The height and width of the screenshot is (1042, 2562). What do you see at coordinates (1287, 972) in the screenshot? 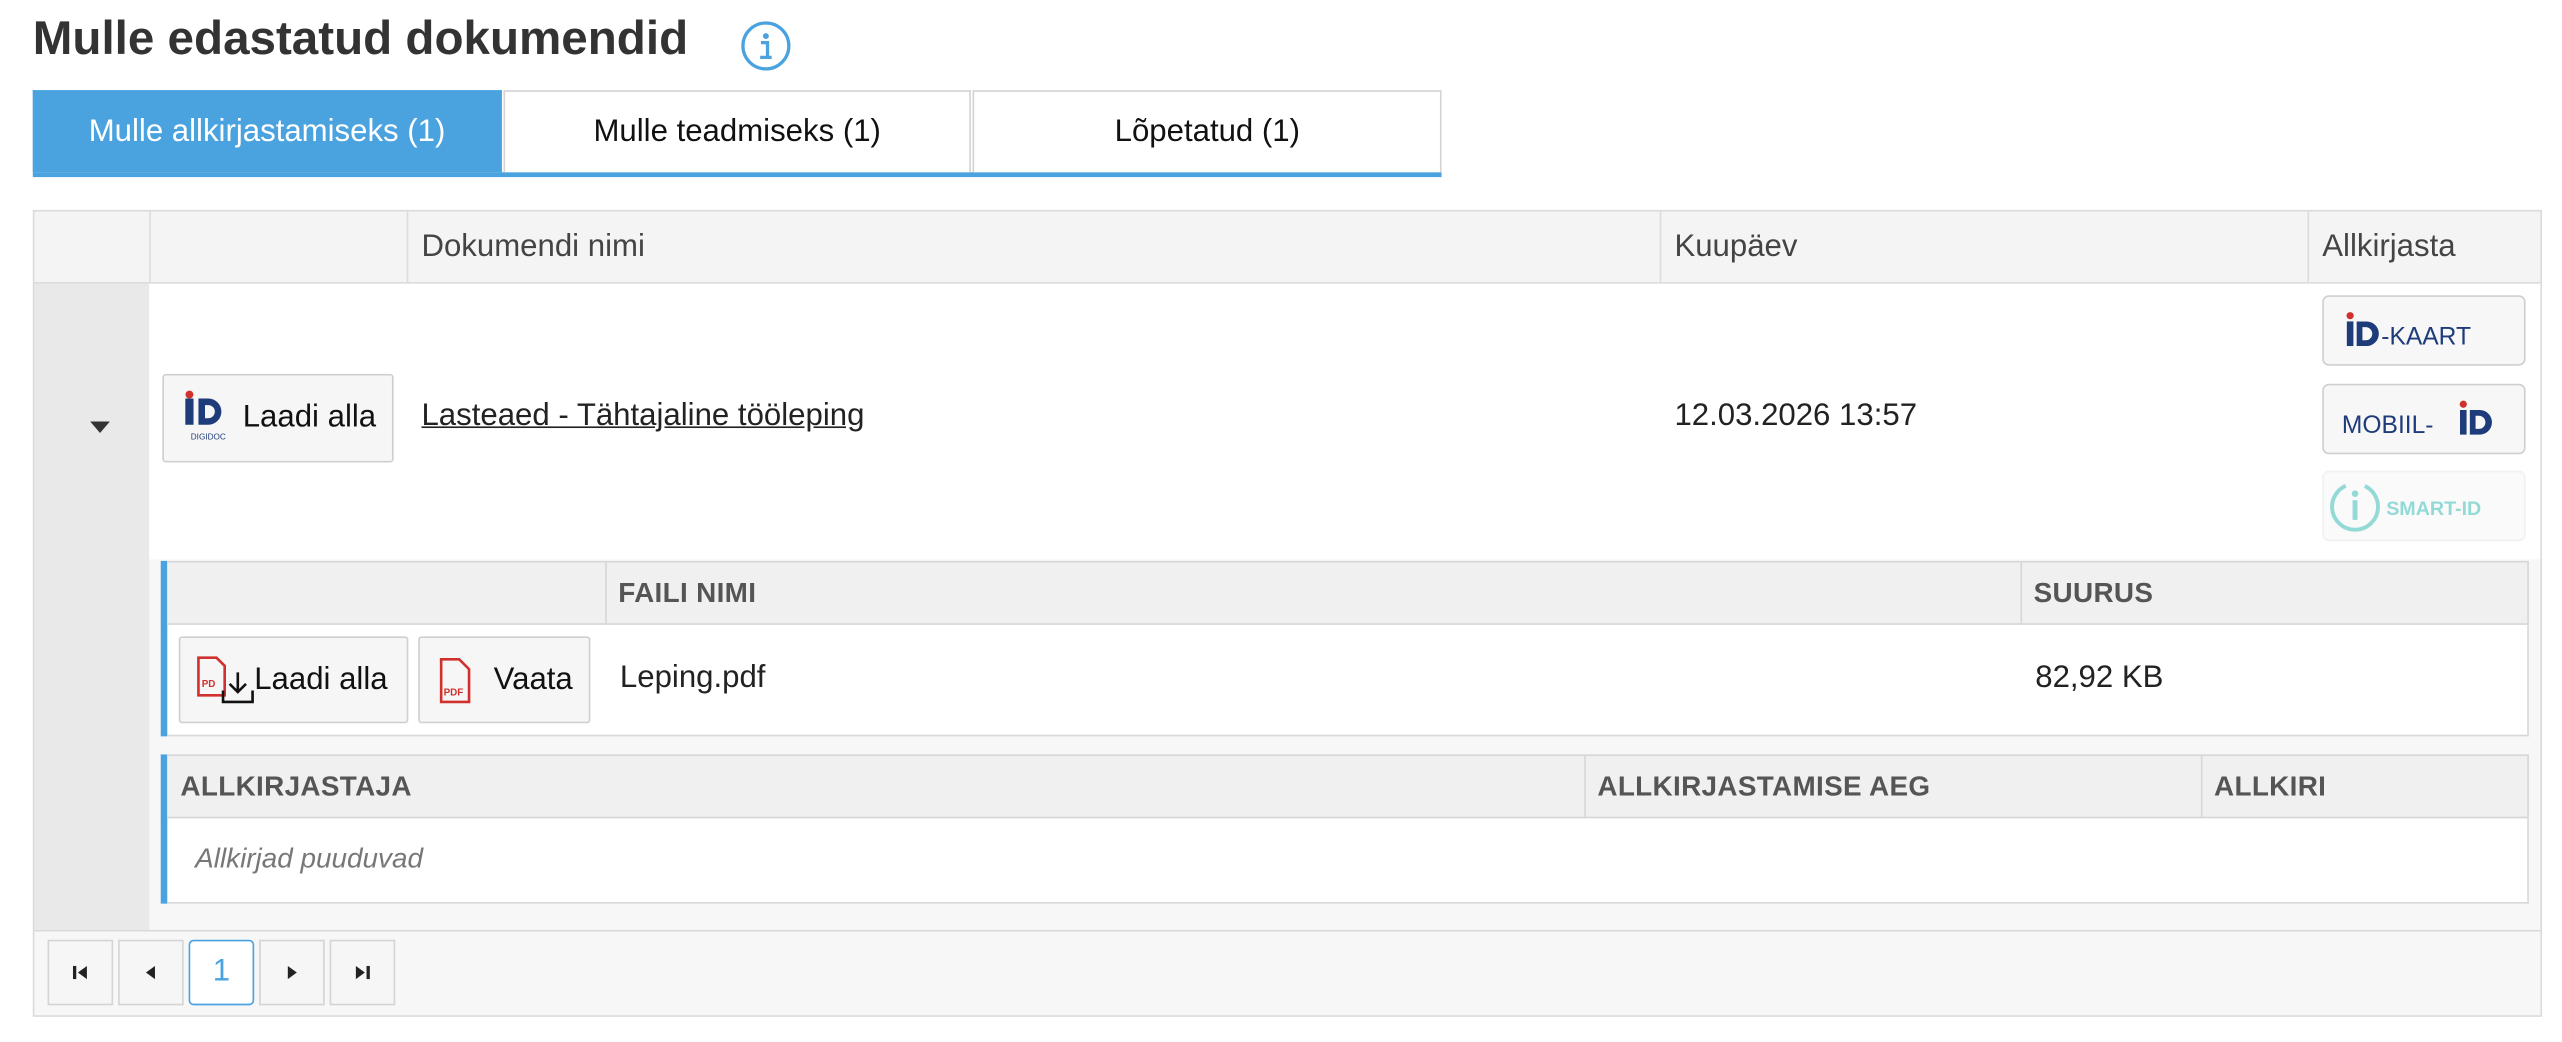
I see `pager: 1` at bounding box center [1287, 972].